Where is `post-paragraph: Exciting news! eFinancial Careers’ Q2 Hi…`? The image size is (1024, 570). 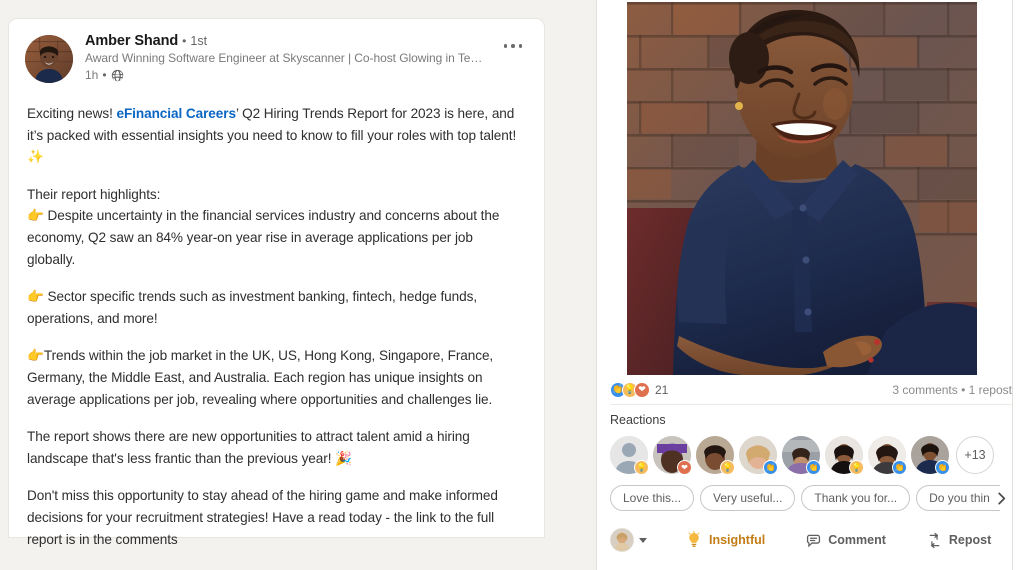 post-paragraph: Exciting news! eFinancial Careers’ Q2 Hi… is located at coordinates (274, 135).